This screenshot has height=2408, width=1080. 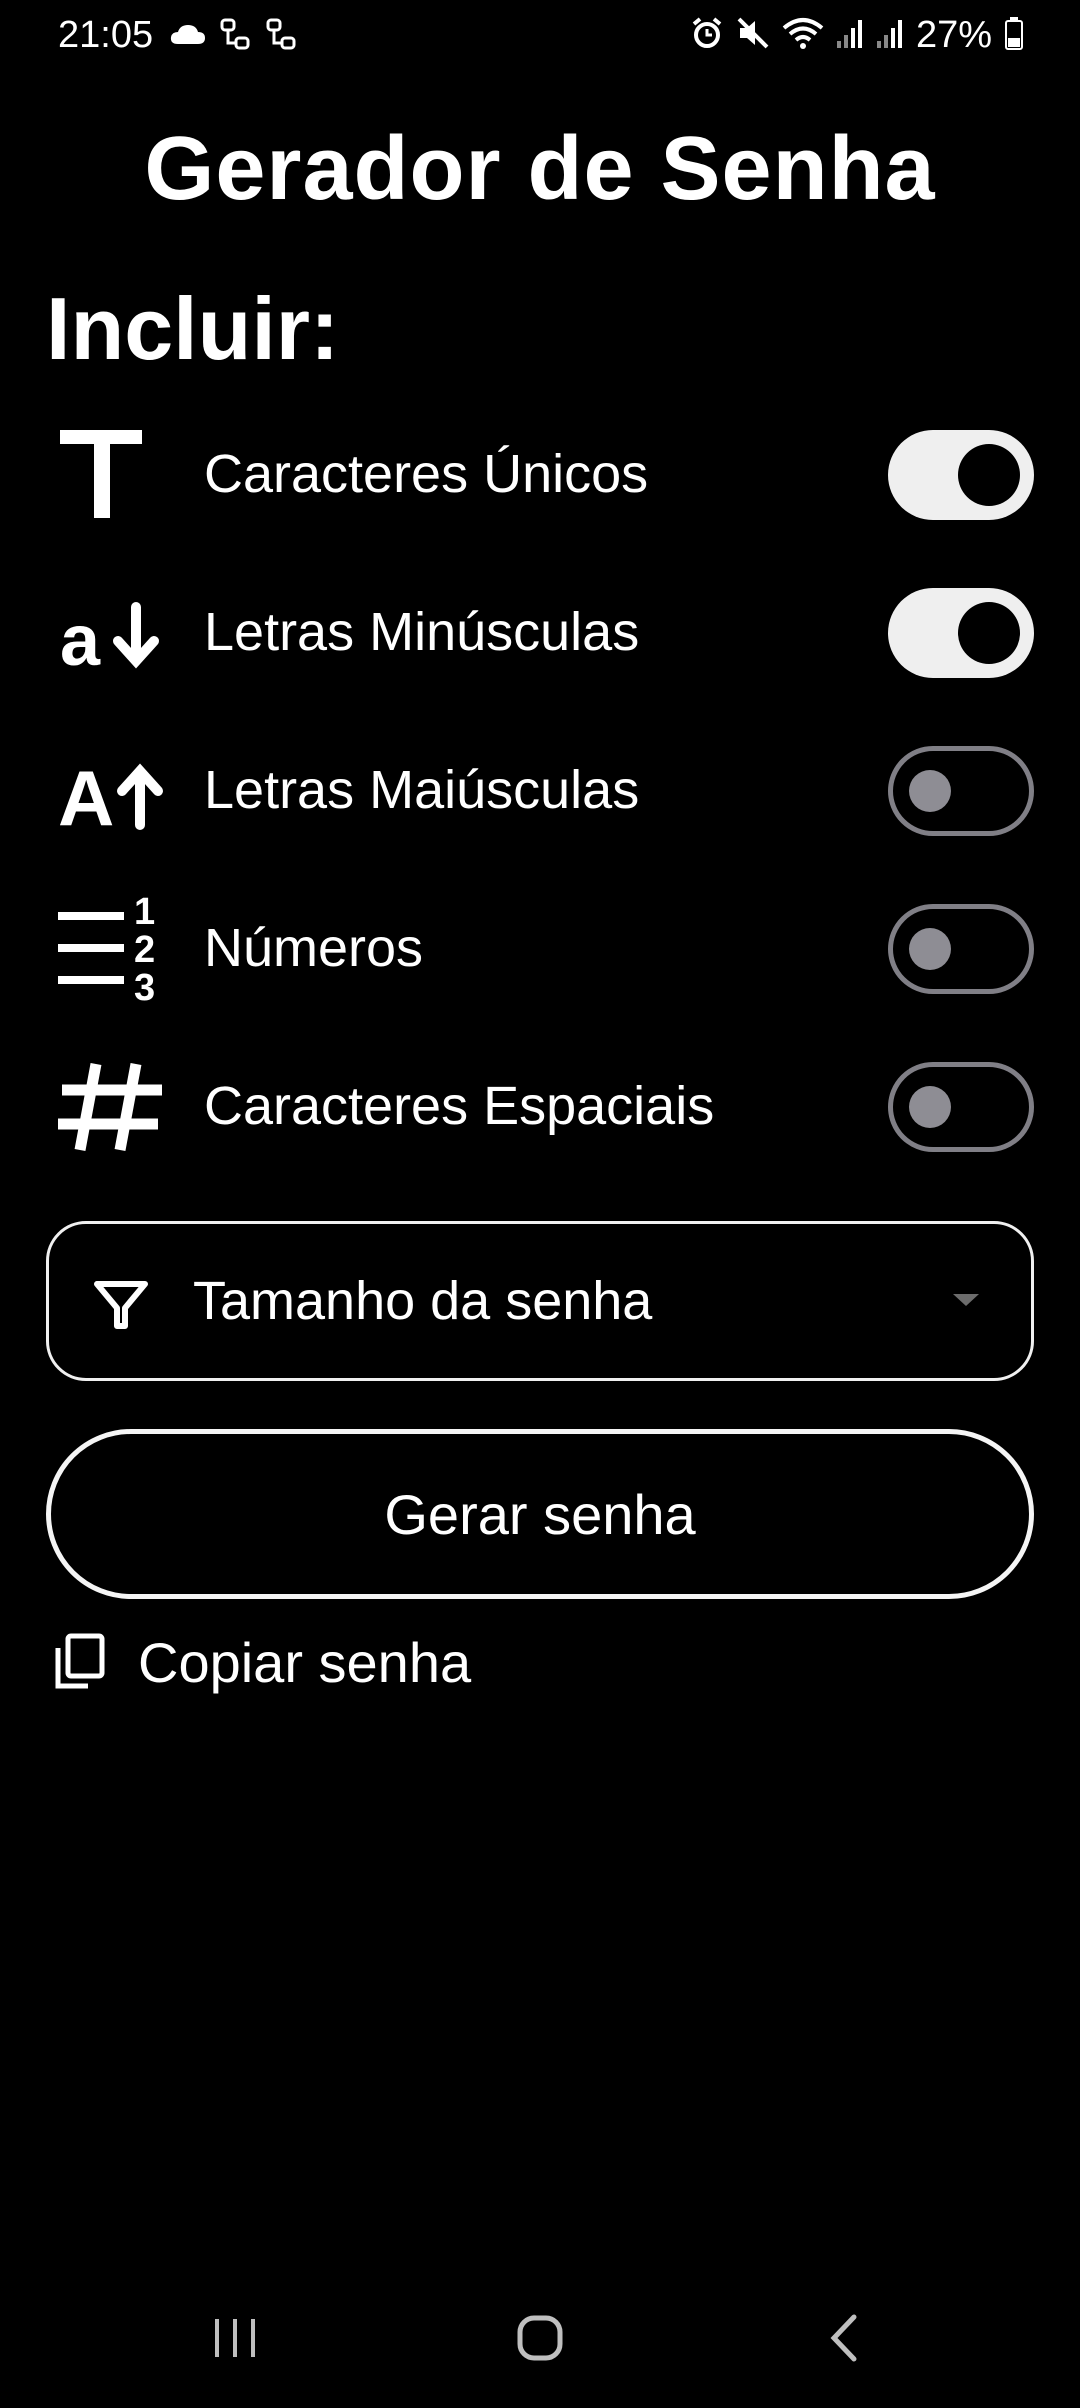 I want to click on status-right-icons: 27%, so click(x=857, y=35).